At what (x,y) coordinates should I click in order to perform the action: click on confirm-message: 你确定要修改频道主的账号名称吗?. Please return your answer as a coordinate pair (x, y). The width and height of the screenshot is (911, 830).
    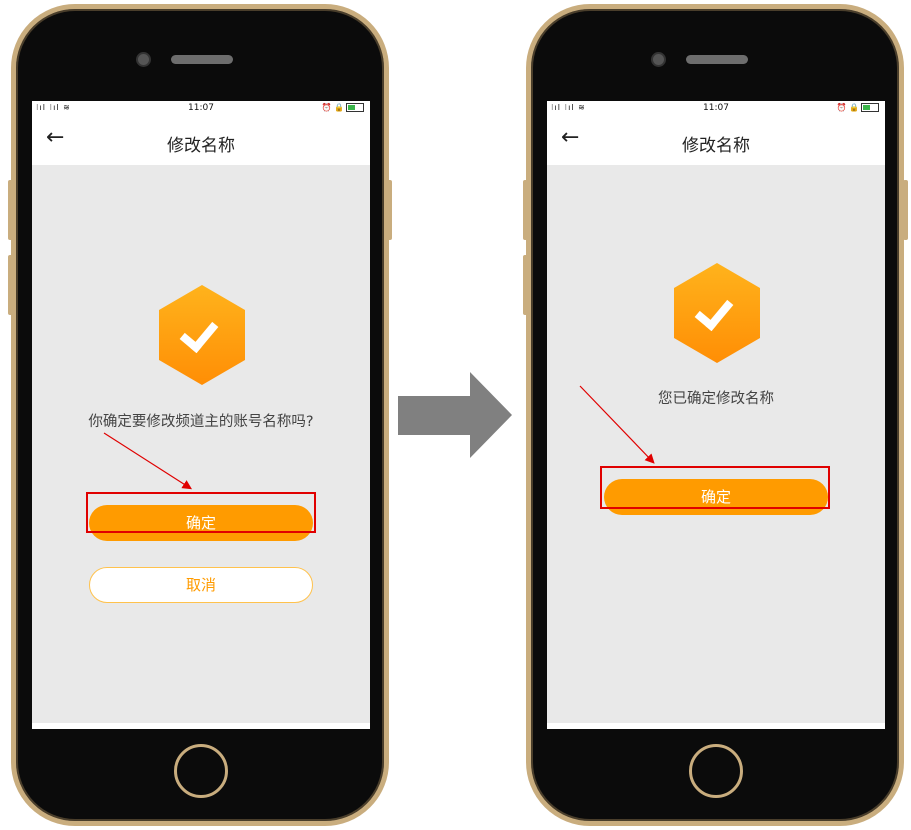
    Looking at the image, I should click on (201, 422).